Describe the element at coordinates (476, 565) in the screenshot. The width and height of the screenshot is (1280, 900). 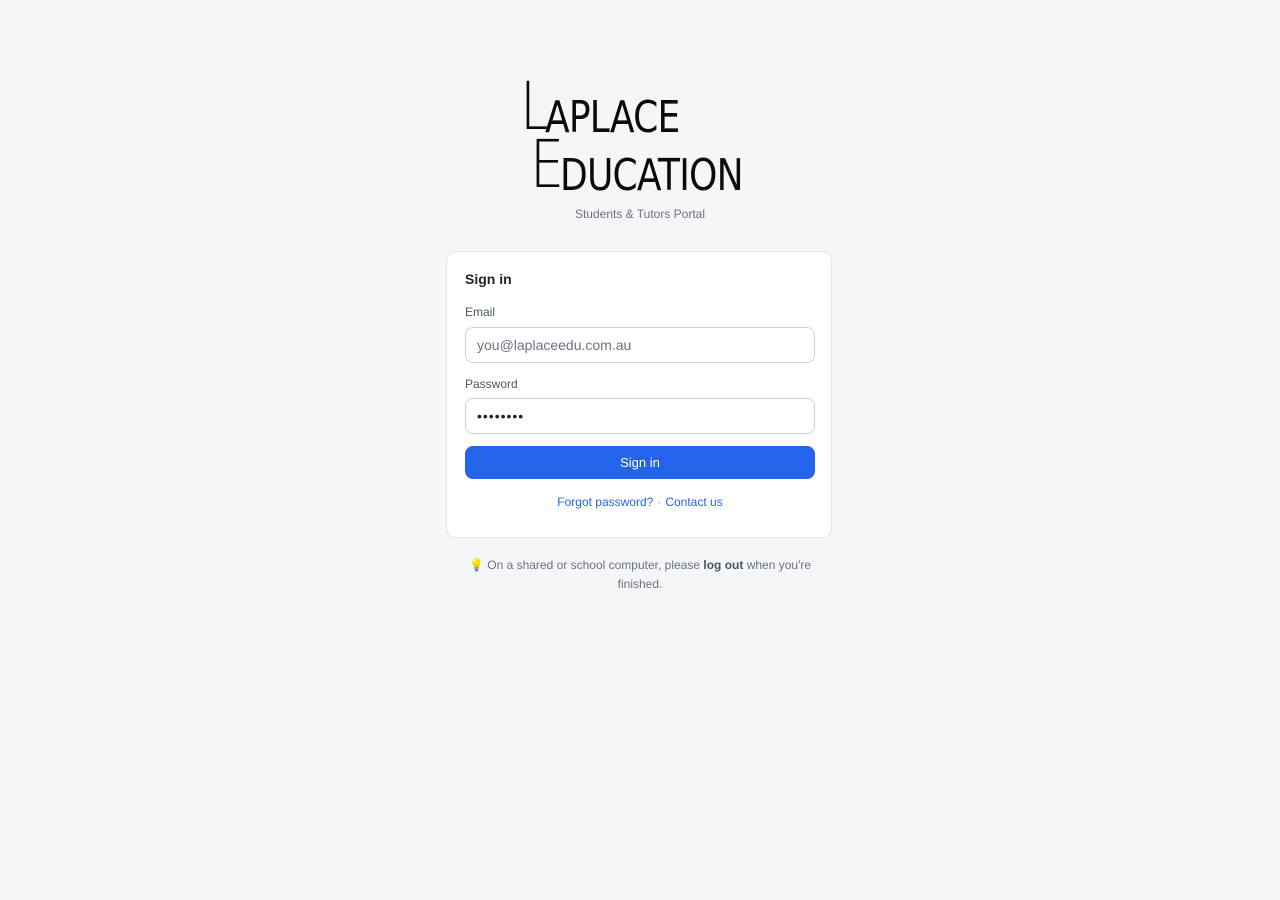
I see `lightbulb-icon: 💡` at that location.